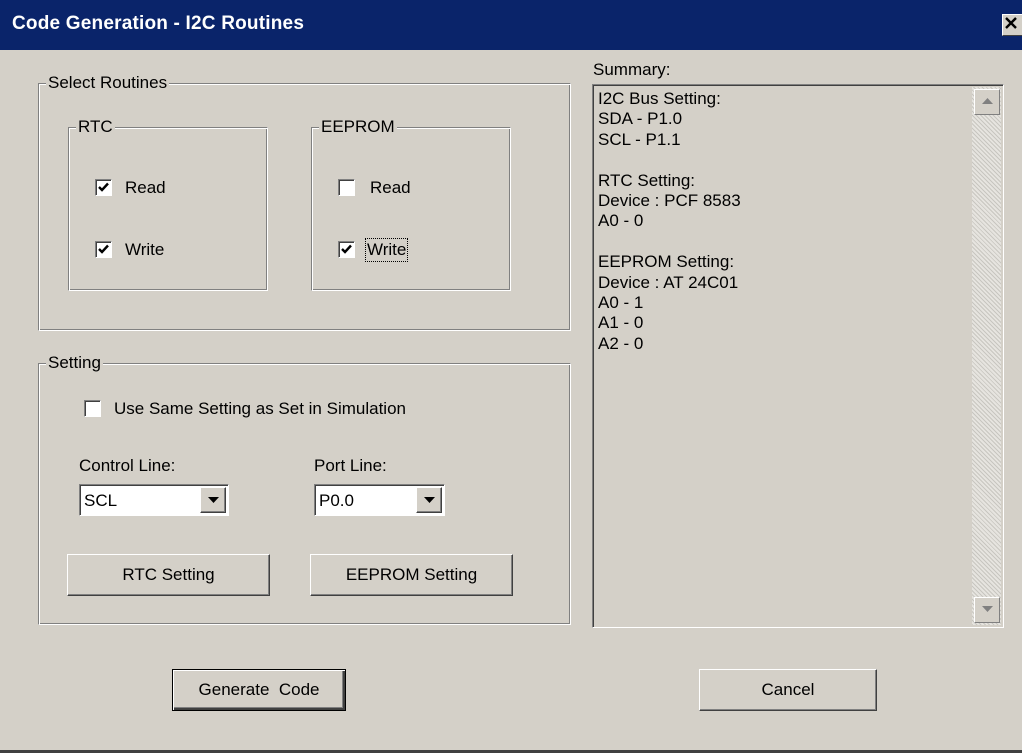 Image resolution: width=1022 pixels, height=753 pixels. Describe the element at coordinates (358, 127) in the screenshot. I see `eeprom-group-title: EEPROM` at that location.